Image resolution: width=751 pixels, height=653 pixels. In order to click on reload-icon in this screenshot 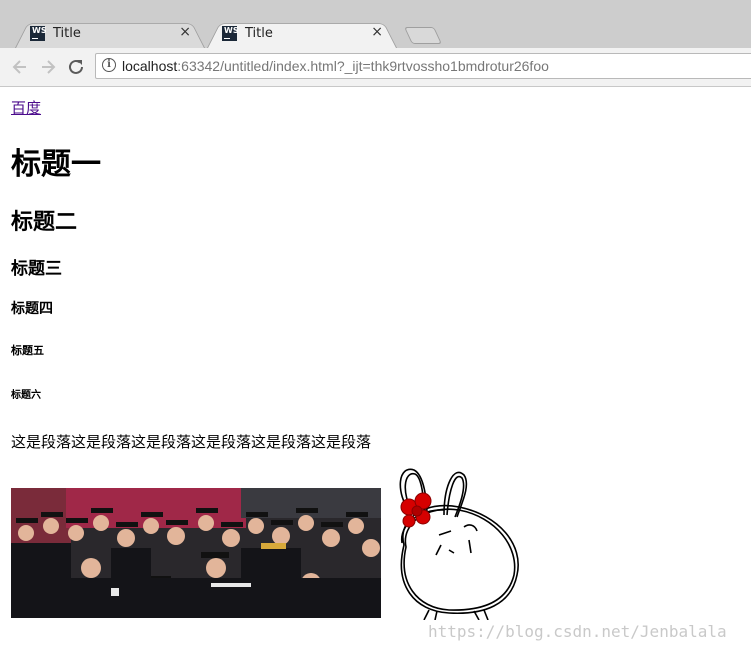, I will do `click(76, 67)`.